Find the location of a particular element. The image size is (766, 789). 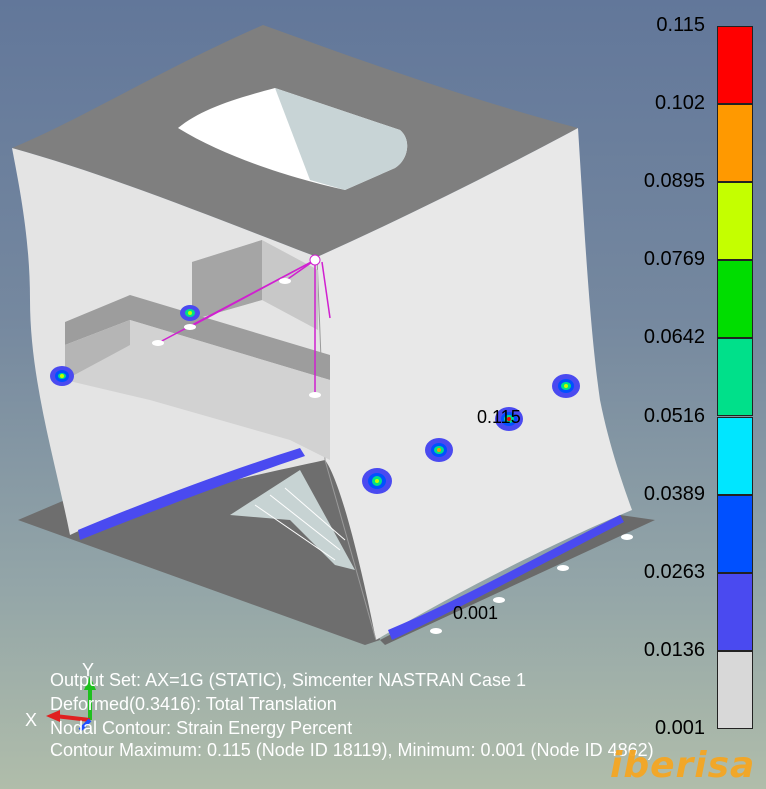

legend-label: 0.0389 is located at coordinates (674, 493).